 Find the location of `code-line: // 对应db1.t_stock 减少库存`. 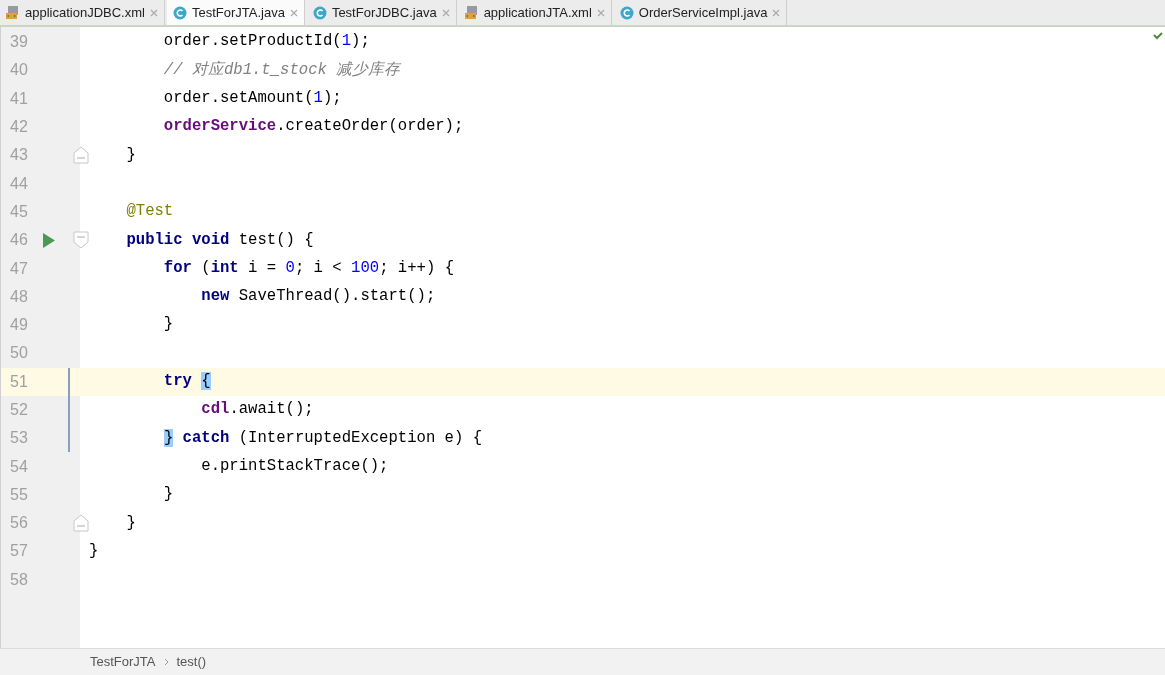

code-line: // 对应db1.t_stock 减少库存 is located at coordinates (281, 70).